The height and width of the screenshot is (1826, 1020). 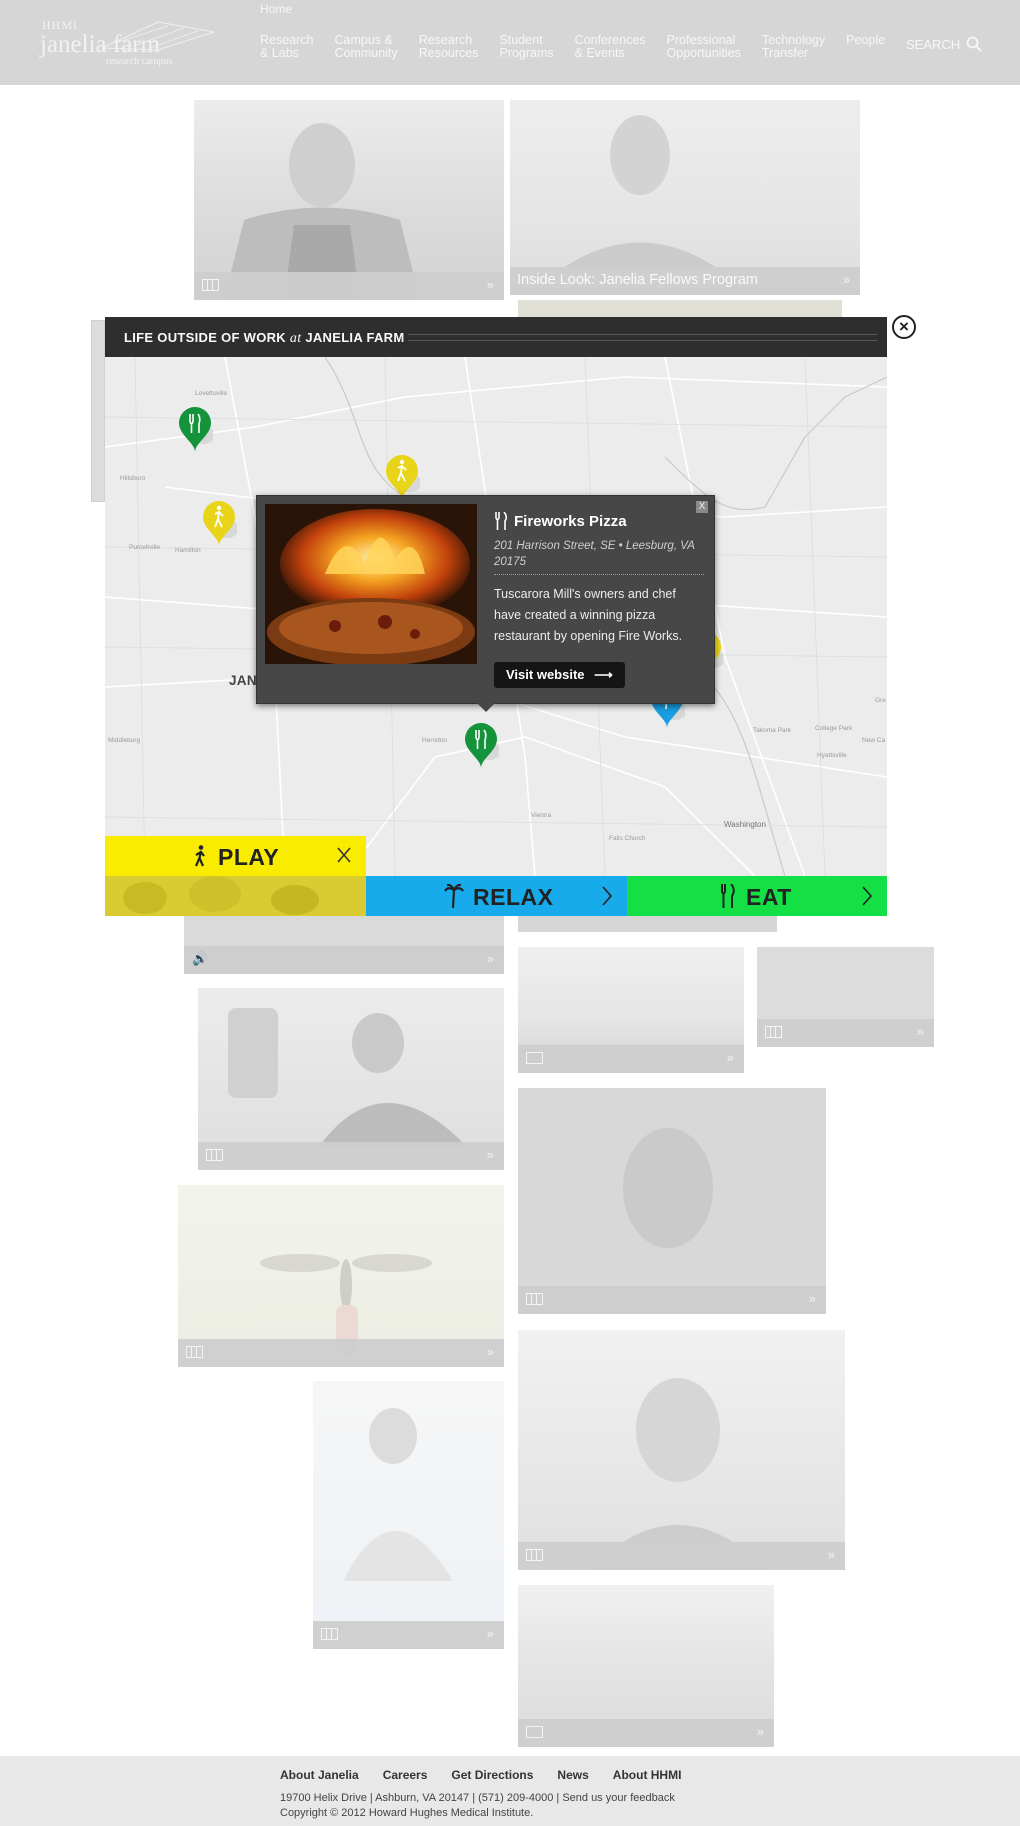 What do you see at coordinates (319, 1775) in the screenshot?
I see `footer-about-janelia: About Janelia` at bounding box center [319, 1775].